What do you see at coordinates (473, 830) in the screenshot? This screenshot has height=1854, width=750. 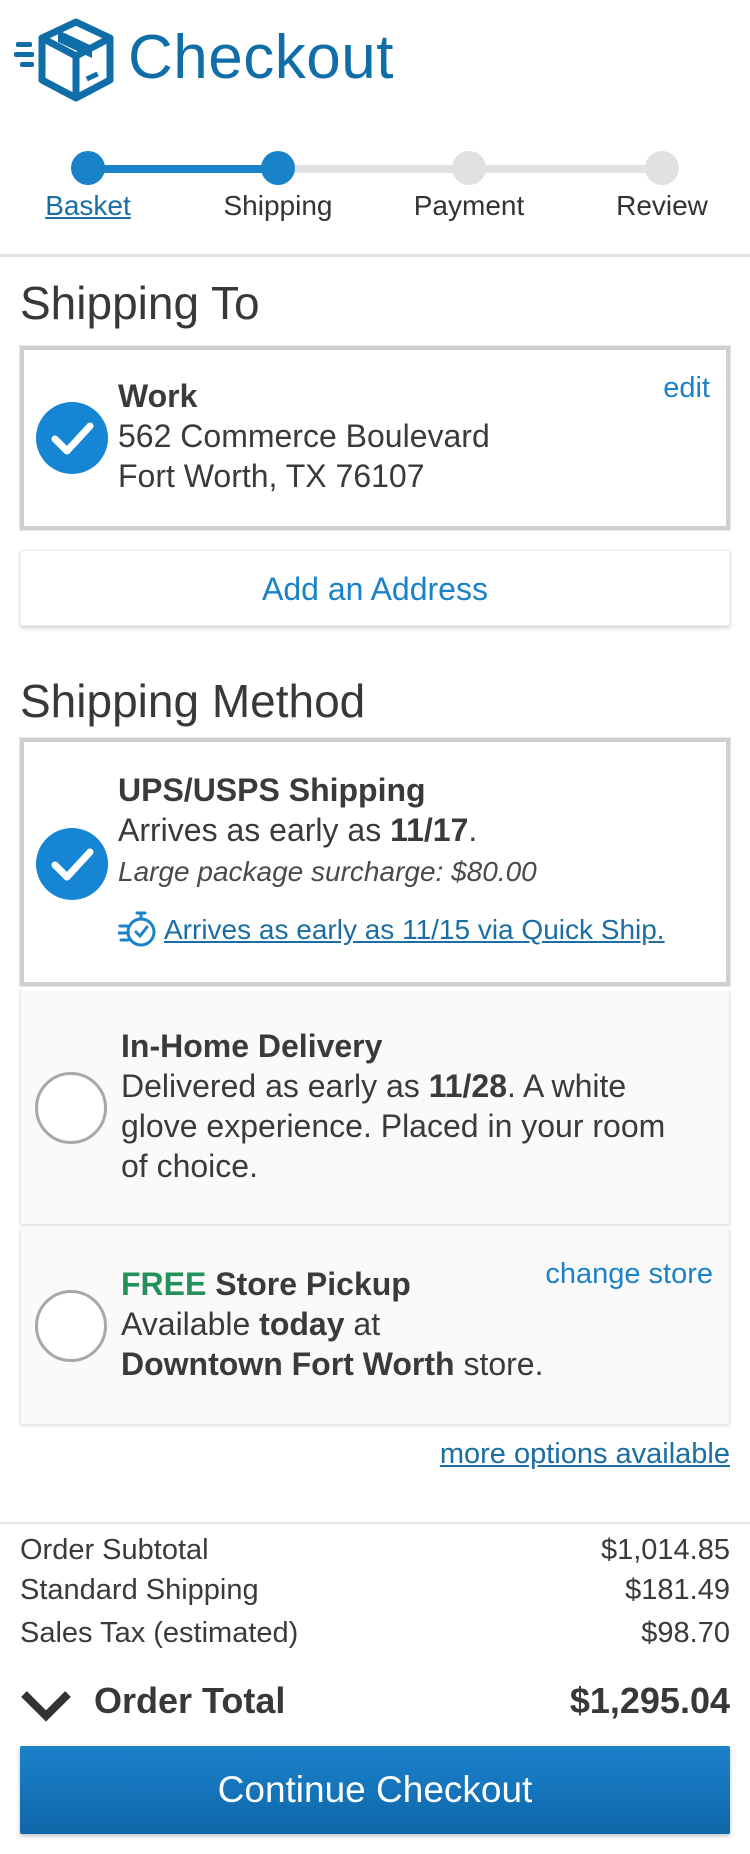 I see `arrival-suffix: .` at bounding box center [473, 830].